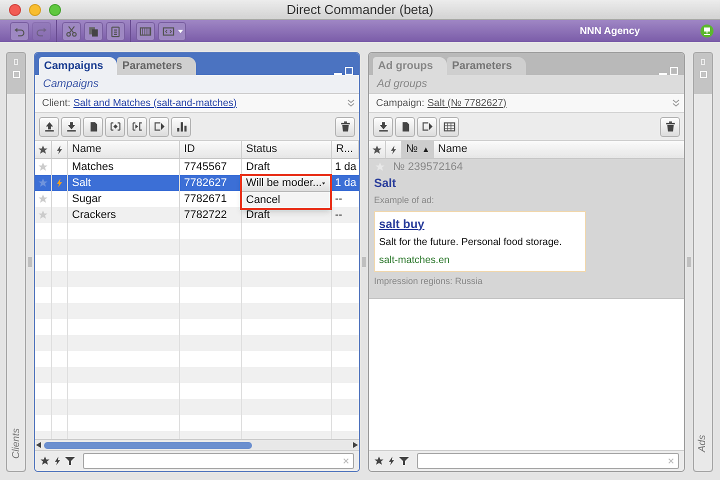  Describe the element at coordinates (429, 281) in the screenshot. I see `regions-text: Impression regions: Russia` at that location.